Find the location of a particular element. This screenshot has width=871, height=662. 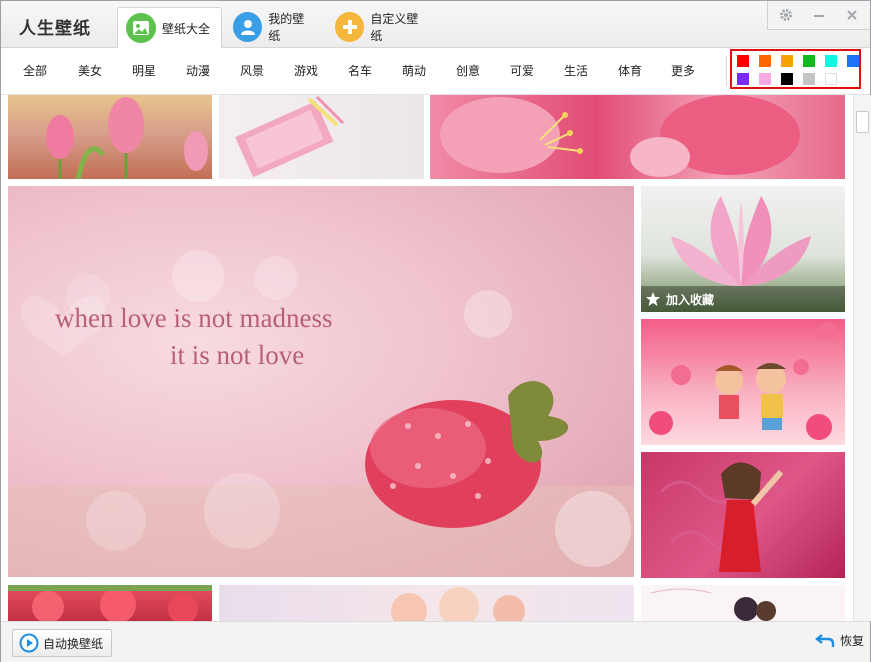

window-controls is located at coordinates (818, 15).